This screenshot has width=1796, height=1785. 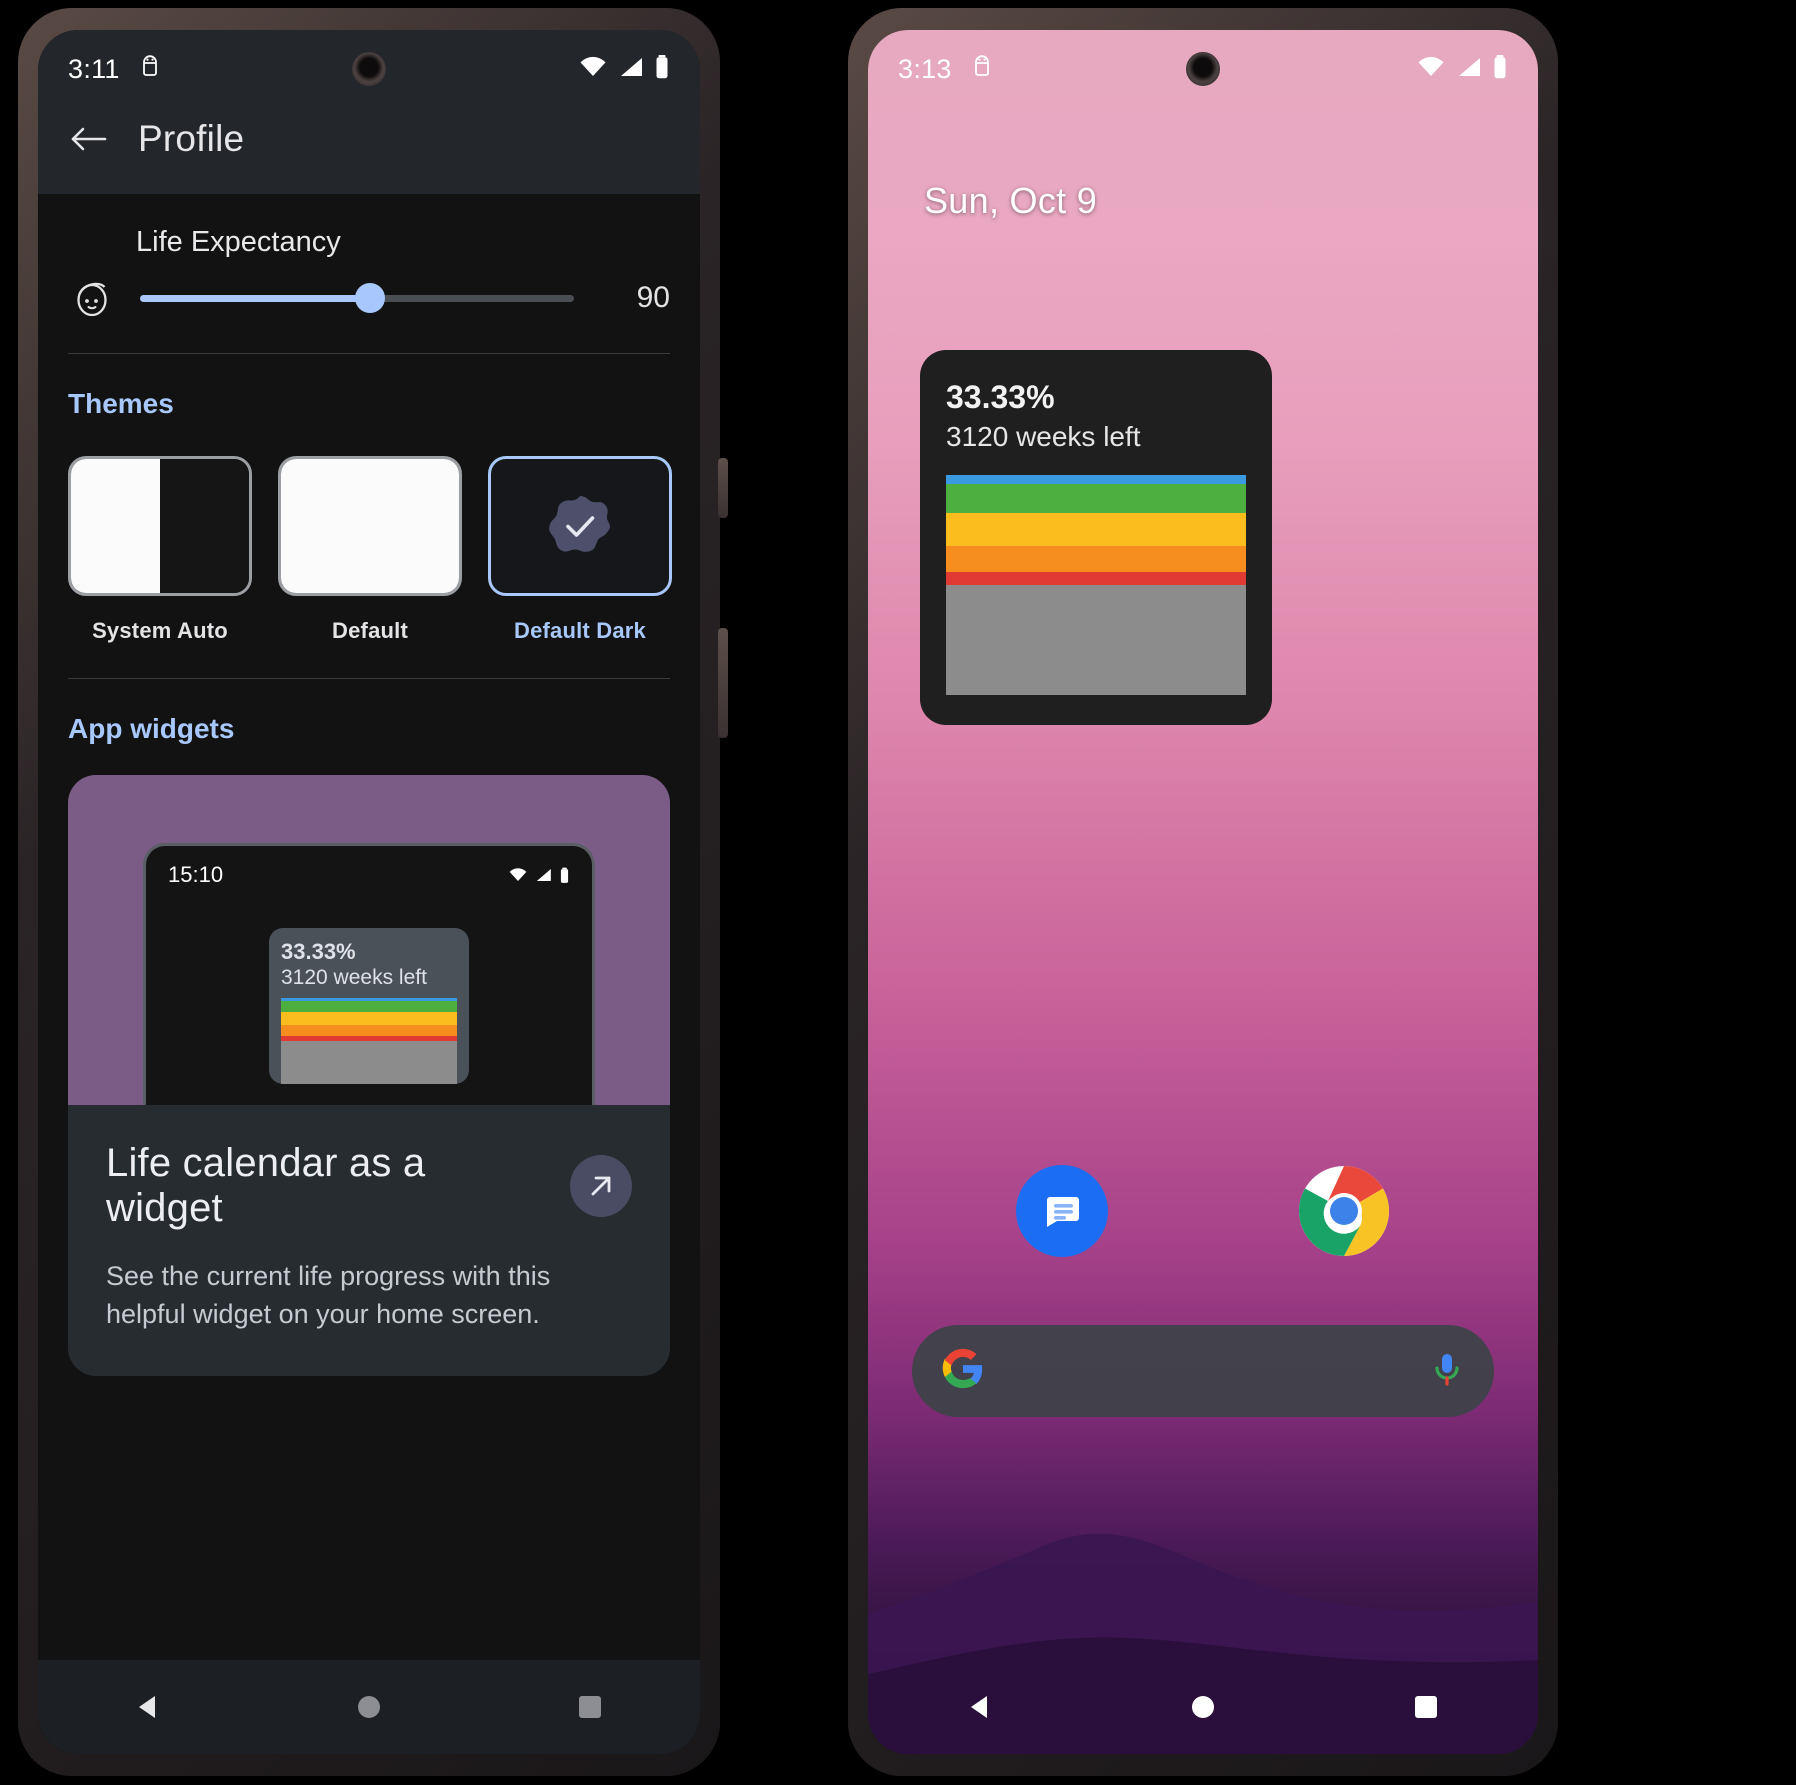 I want to click on back-arrow-icon, so click(x=88, y=139).